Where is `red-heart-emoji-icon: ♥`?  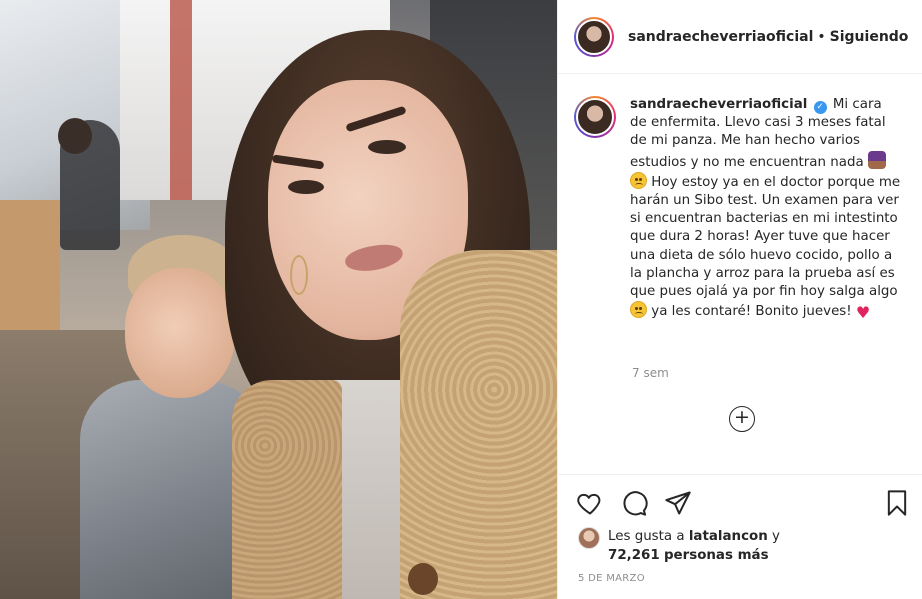
red-heart-emoji-icon: ♥ is located at coordinates (863, 313).